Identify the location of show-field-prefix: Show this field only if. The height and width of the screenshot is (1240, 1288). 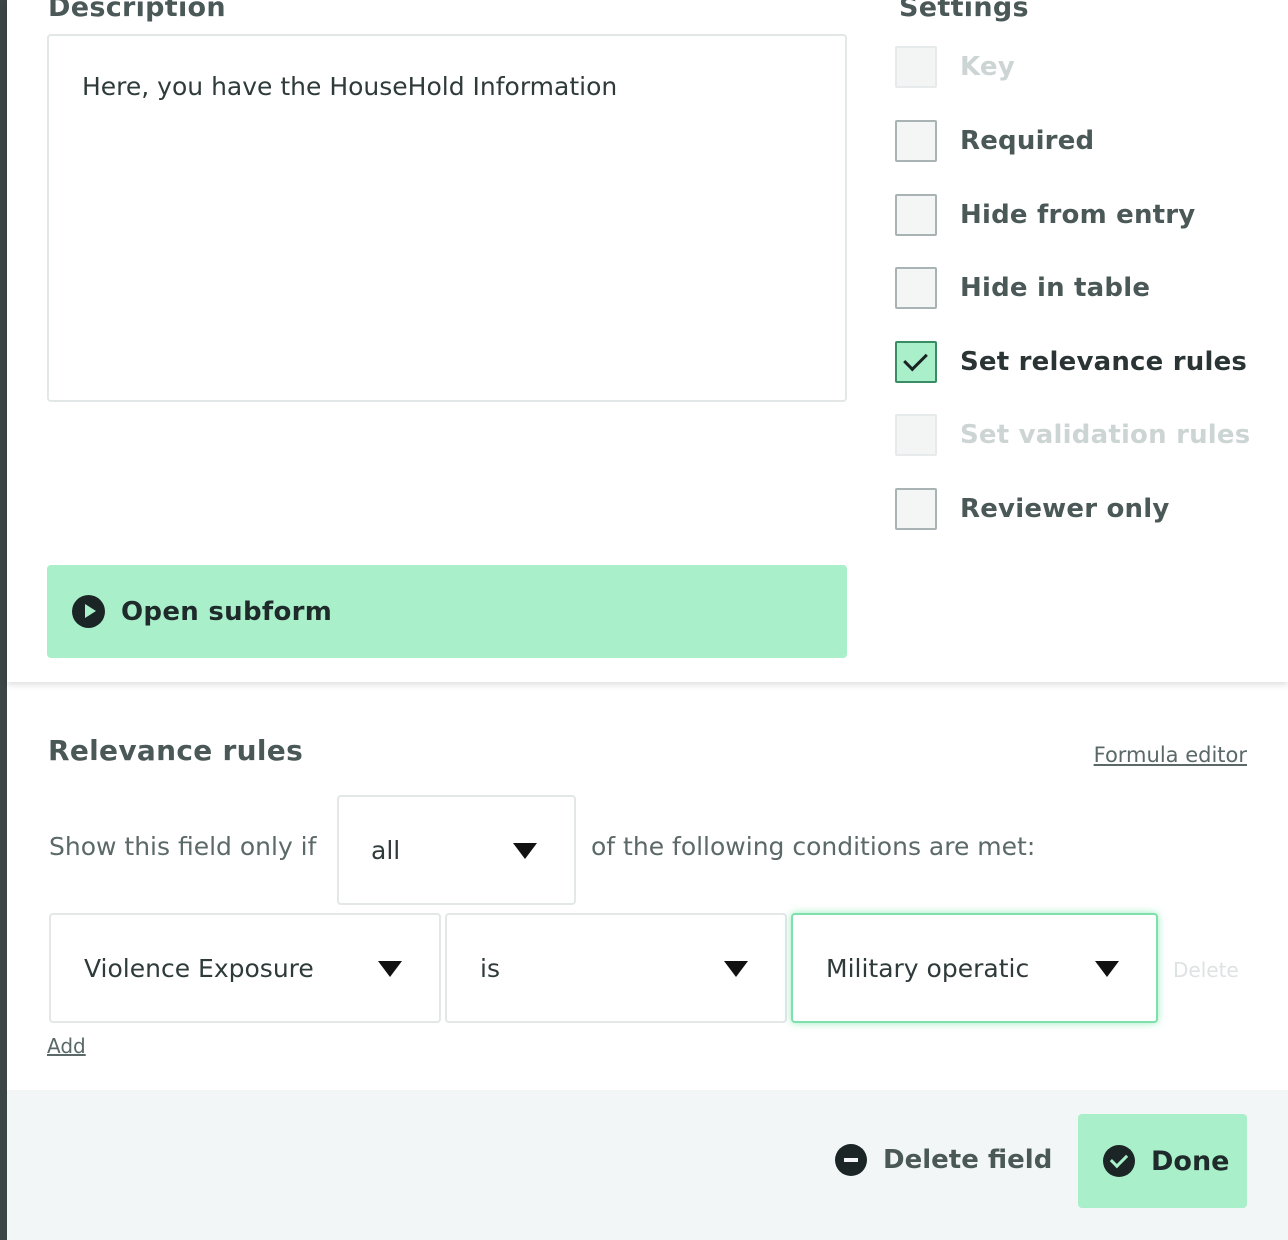
(183, 846).